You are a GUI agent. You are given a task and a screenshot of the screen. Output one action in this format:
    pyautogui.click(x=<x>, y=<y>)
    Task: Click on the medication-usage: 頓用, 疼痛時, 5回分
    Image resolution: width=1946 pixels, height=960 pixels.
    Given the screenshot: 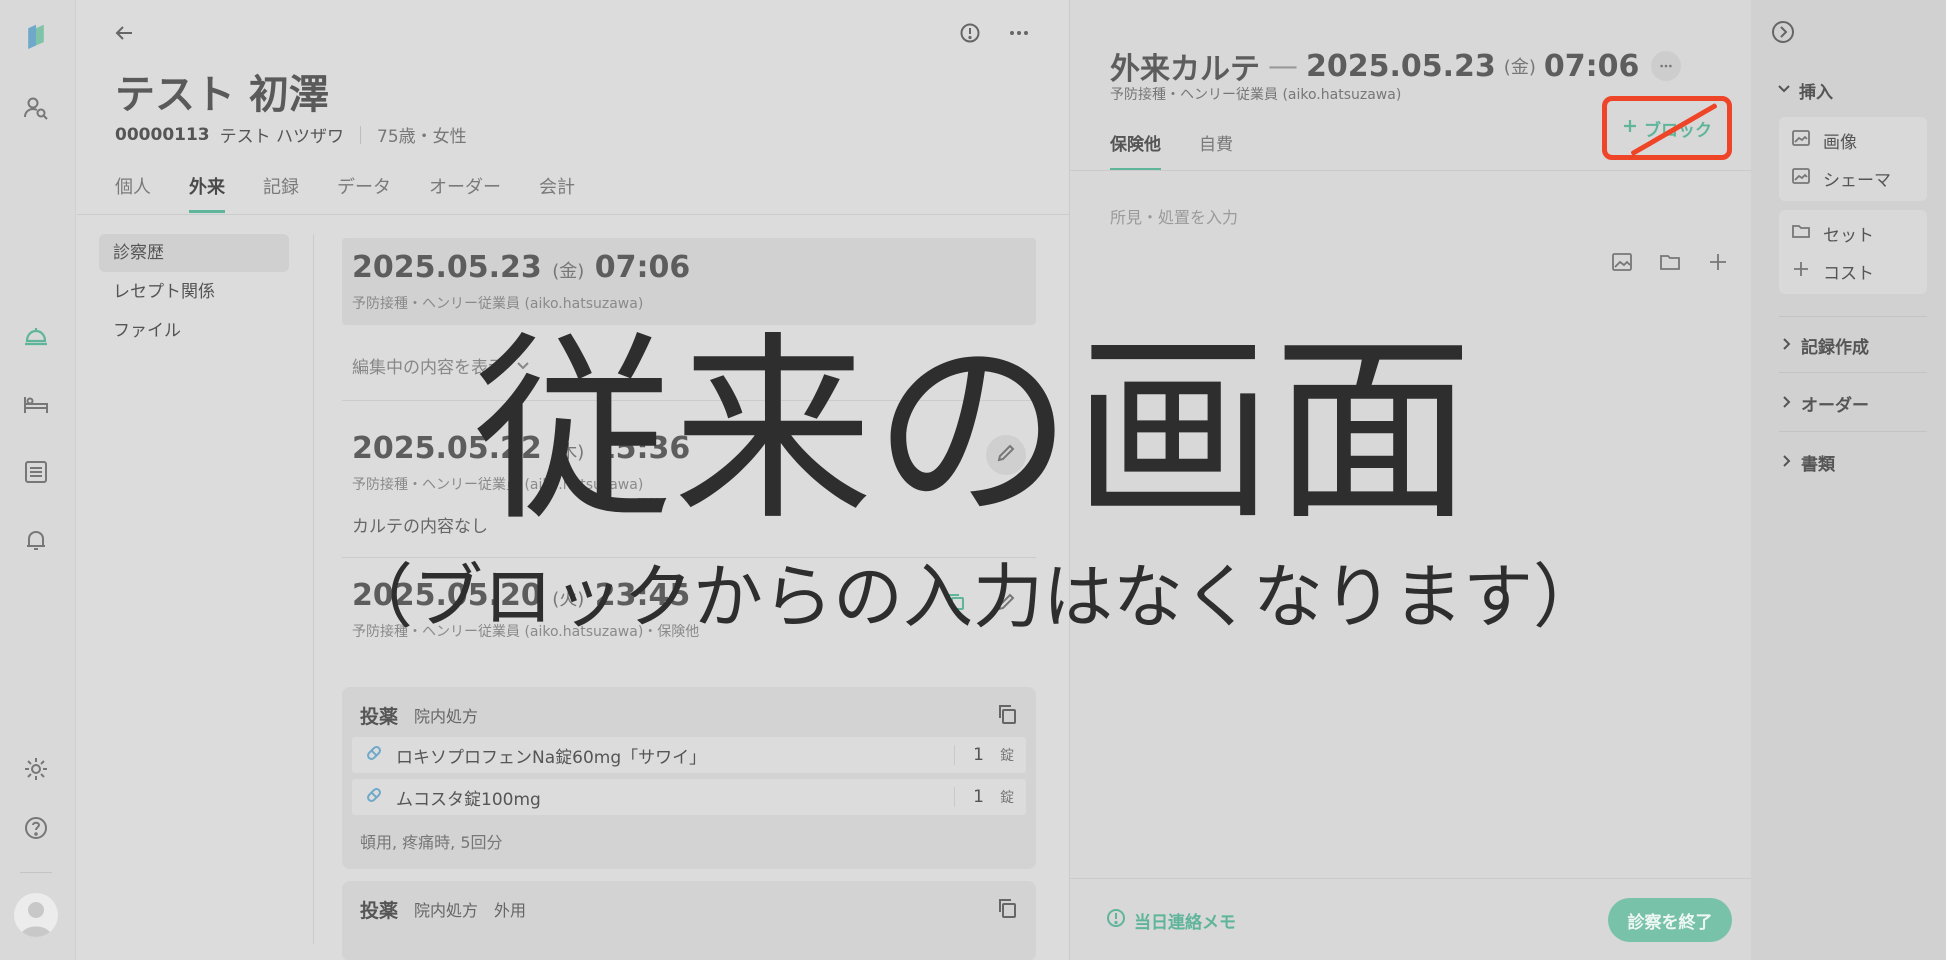 What is the action you would take?
    pyautogui.click(x=431, y=842)
    